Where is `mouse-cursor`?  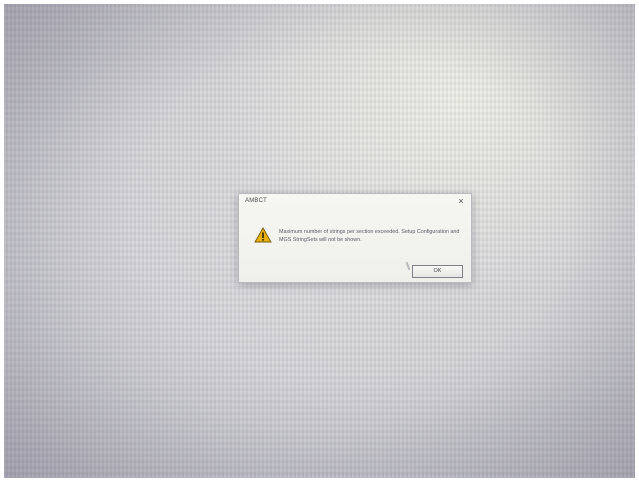
mouse-cursor is located at coordinates (408, 266).